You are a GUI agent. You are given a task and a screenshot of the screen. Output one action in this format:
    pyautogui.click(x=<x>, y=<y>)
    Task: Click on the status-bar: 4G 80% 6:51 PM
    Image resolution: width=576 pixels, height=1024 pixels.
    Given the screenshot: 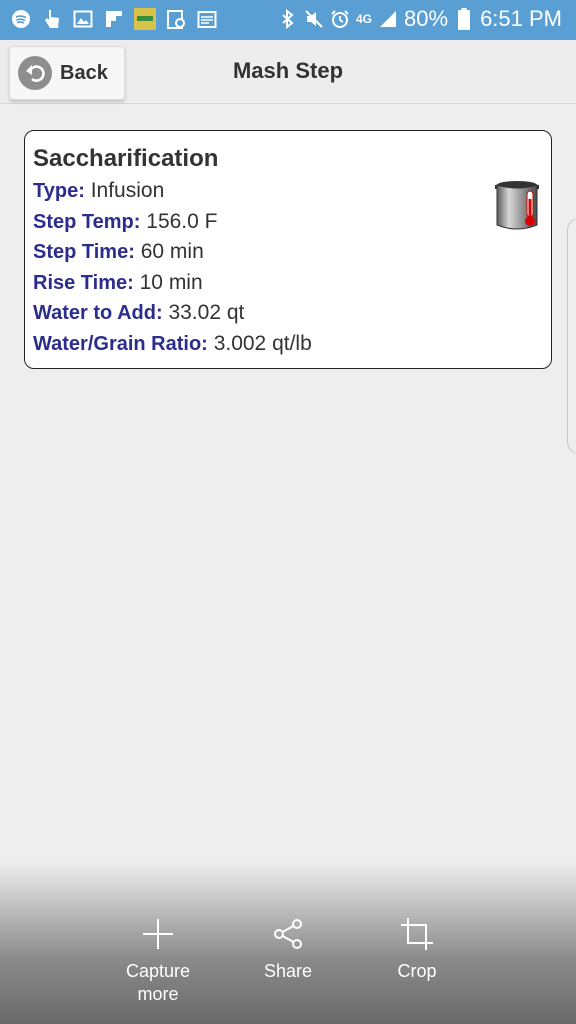 What is the action you would take?
    pyautogui.click(x=288, y=20)
    